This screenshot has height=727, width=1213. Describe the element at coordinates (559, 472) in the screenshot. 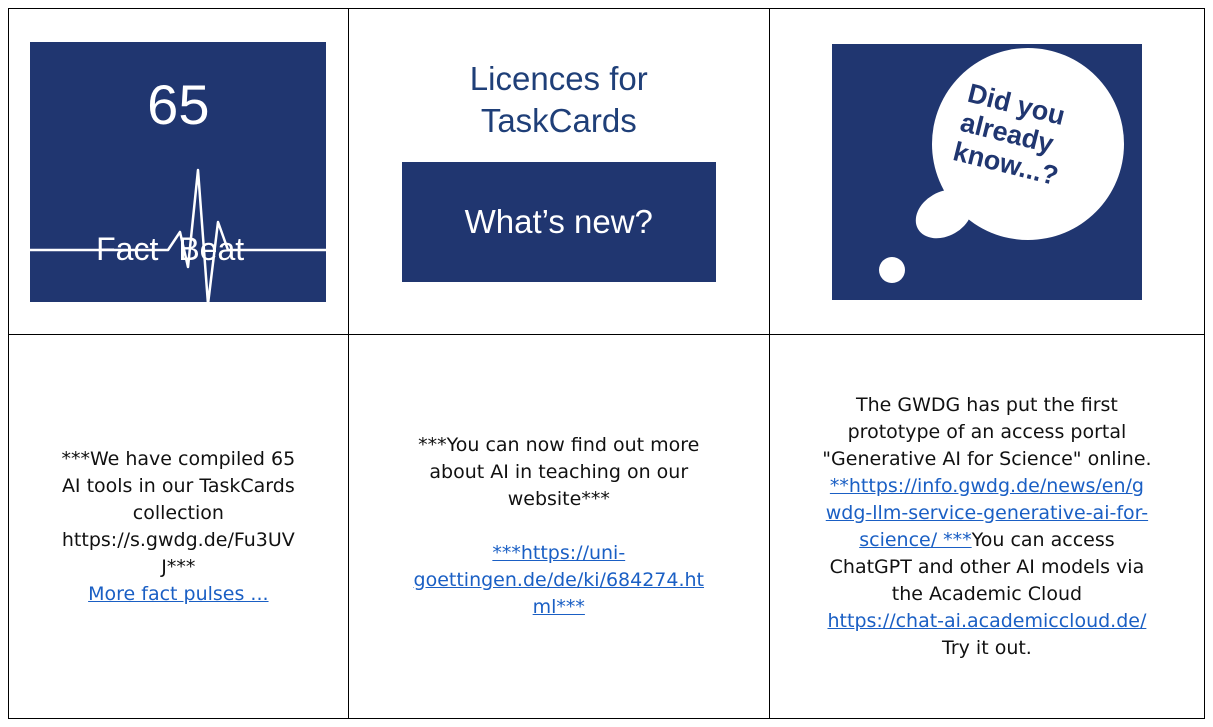

I see `text-line: about AI in teaching on our` at that location.